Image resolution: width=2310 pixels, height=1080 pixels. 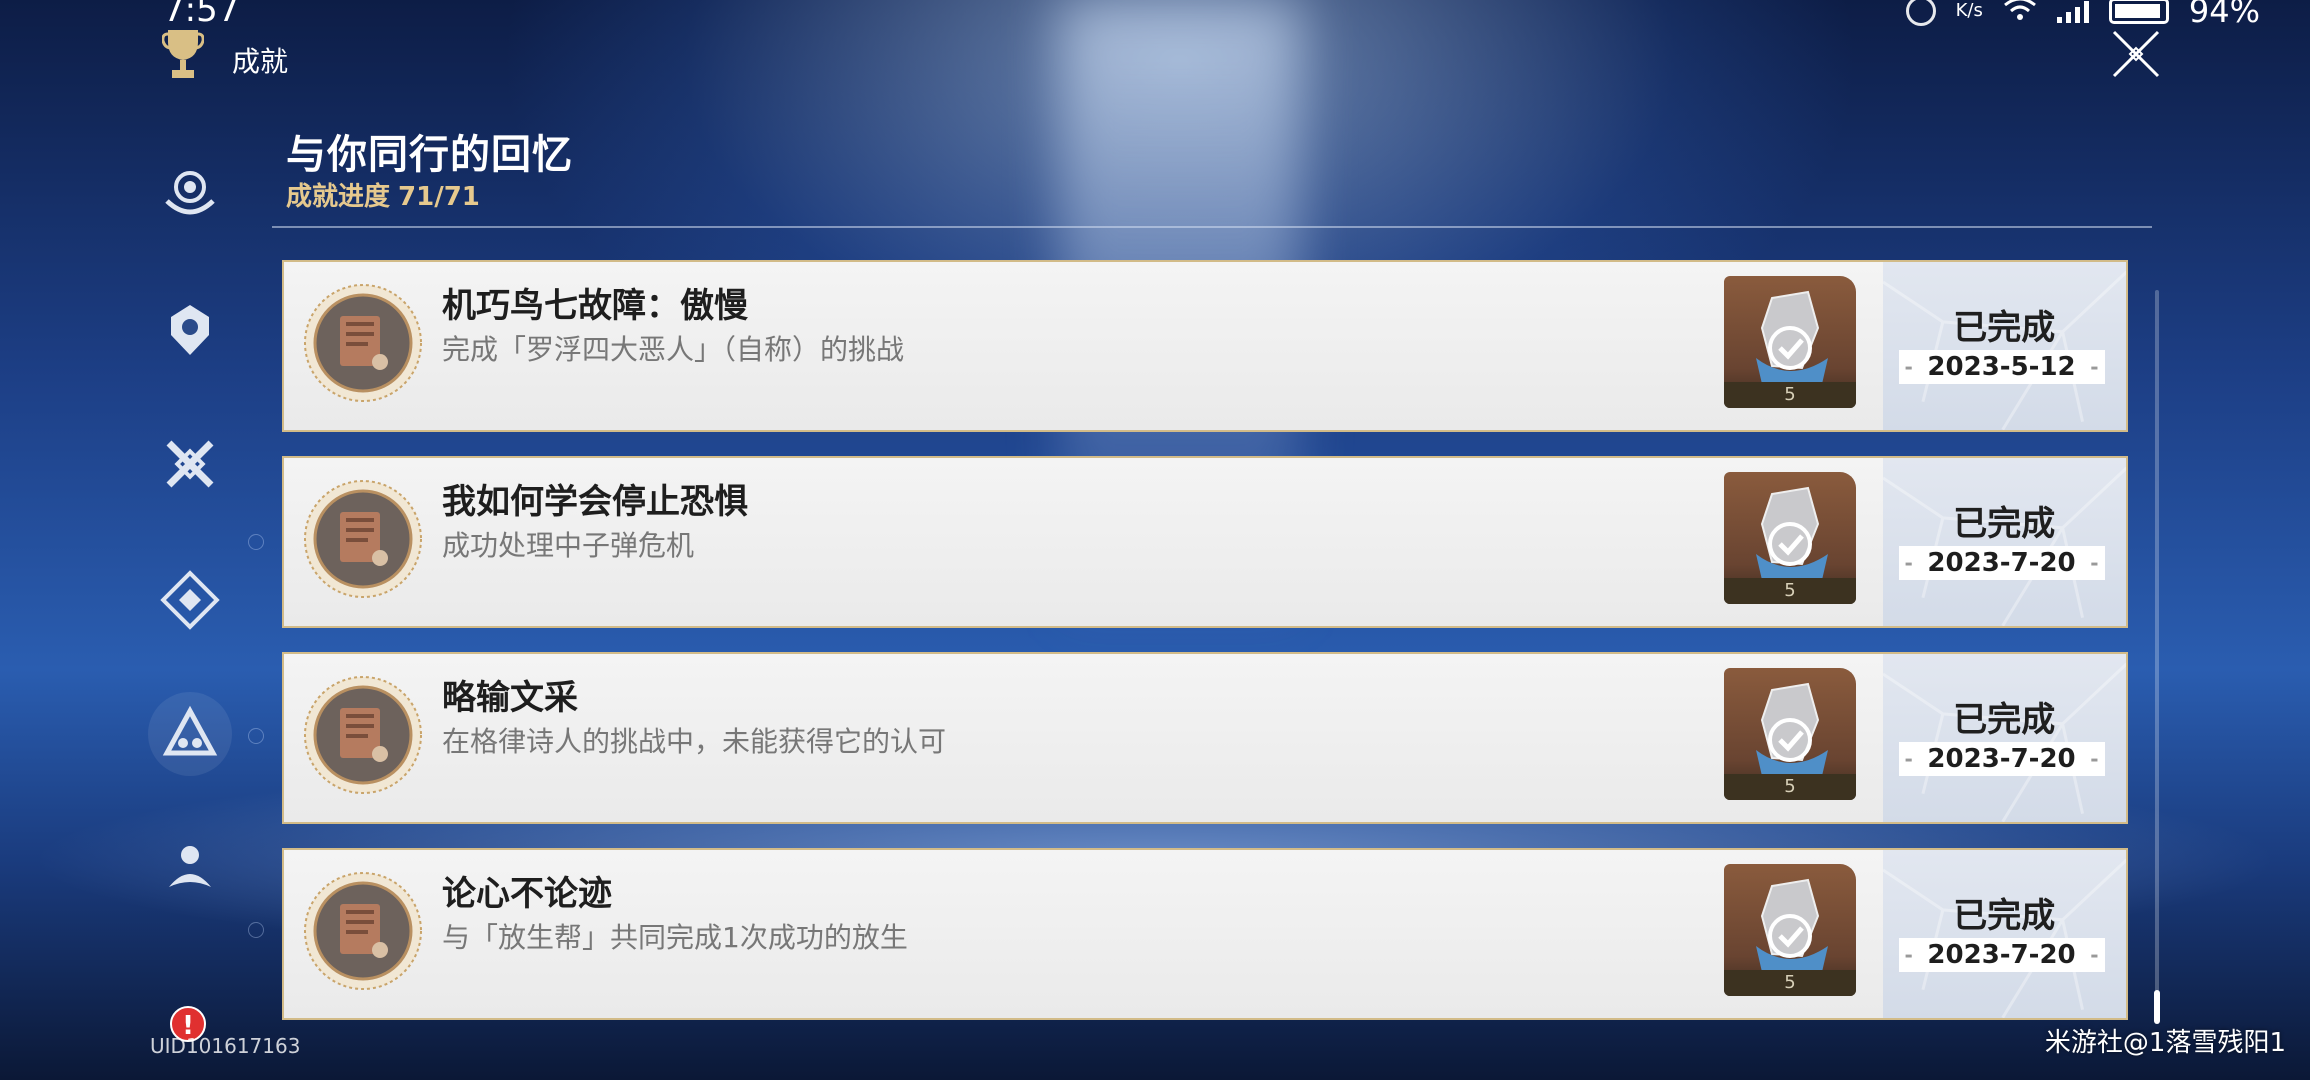 What do you see at coordinates (595, 306) in the screenshot?
I see `achievement-title: 机巧鸟七故障：傲慢` at bounding box center [595, 306].